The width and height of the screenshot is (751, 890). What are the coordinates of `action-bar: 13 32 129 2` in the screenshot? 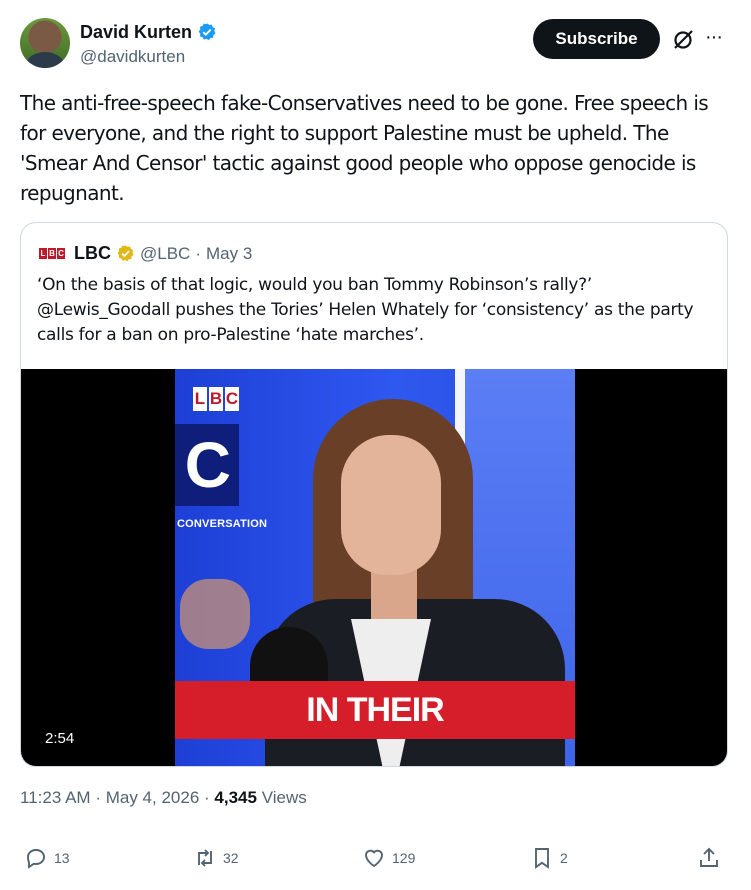 It's located at (375, 861).